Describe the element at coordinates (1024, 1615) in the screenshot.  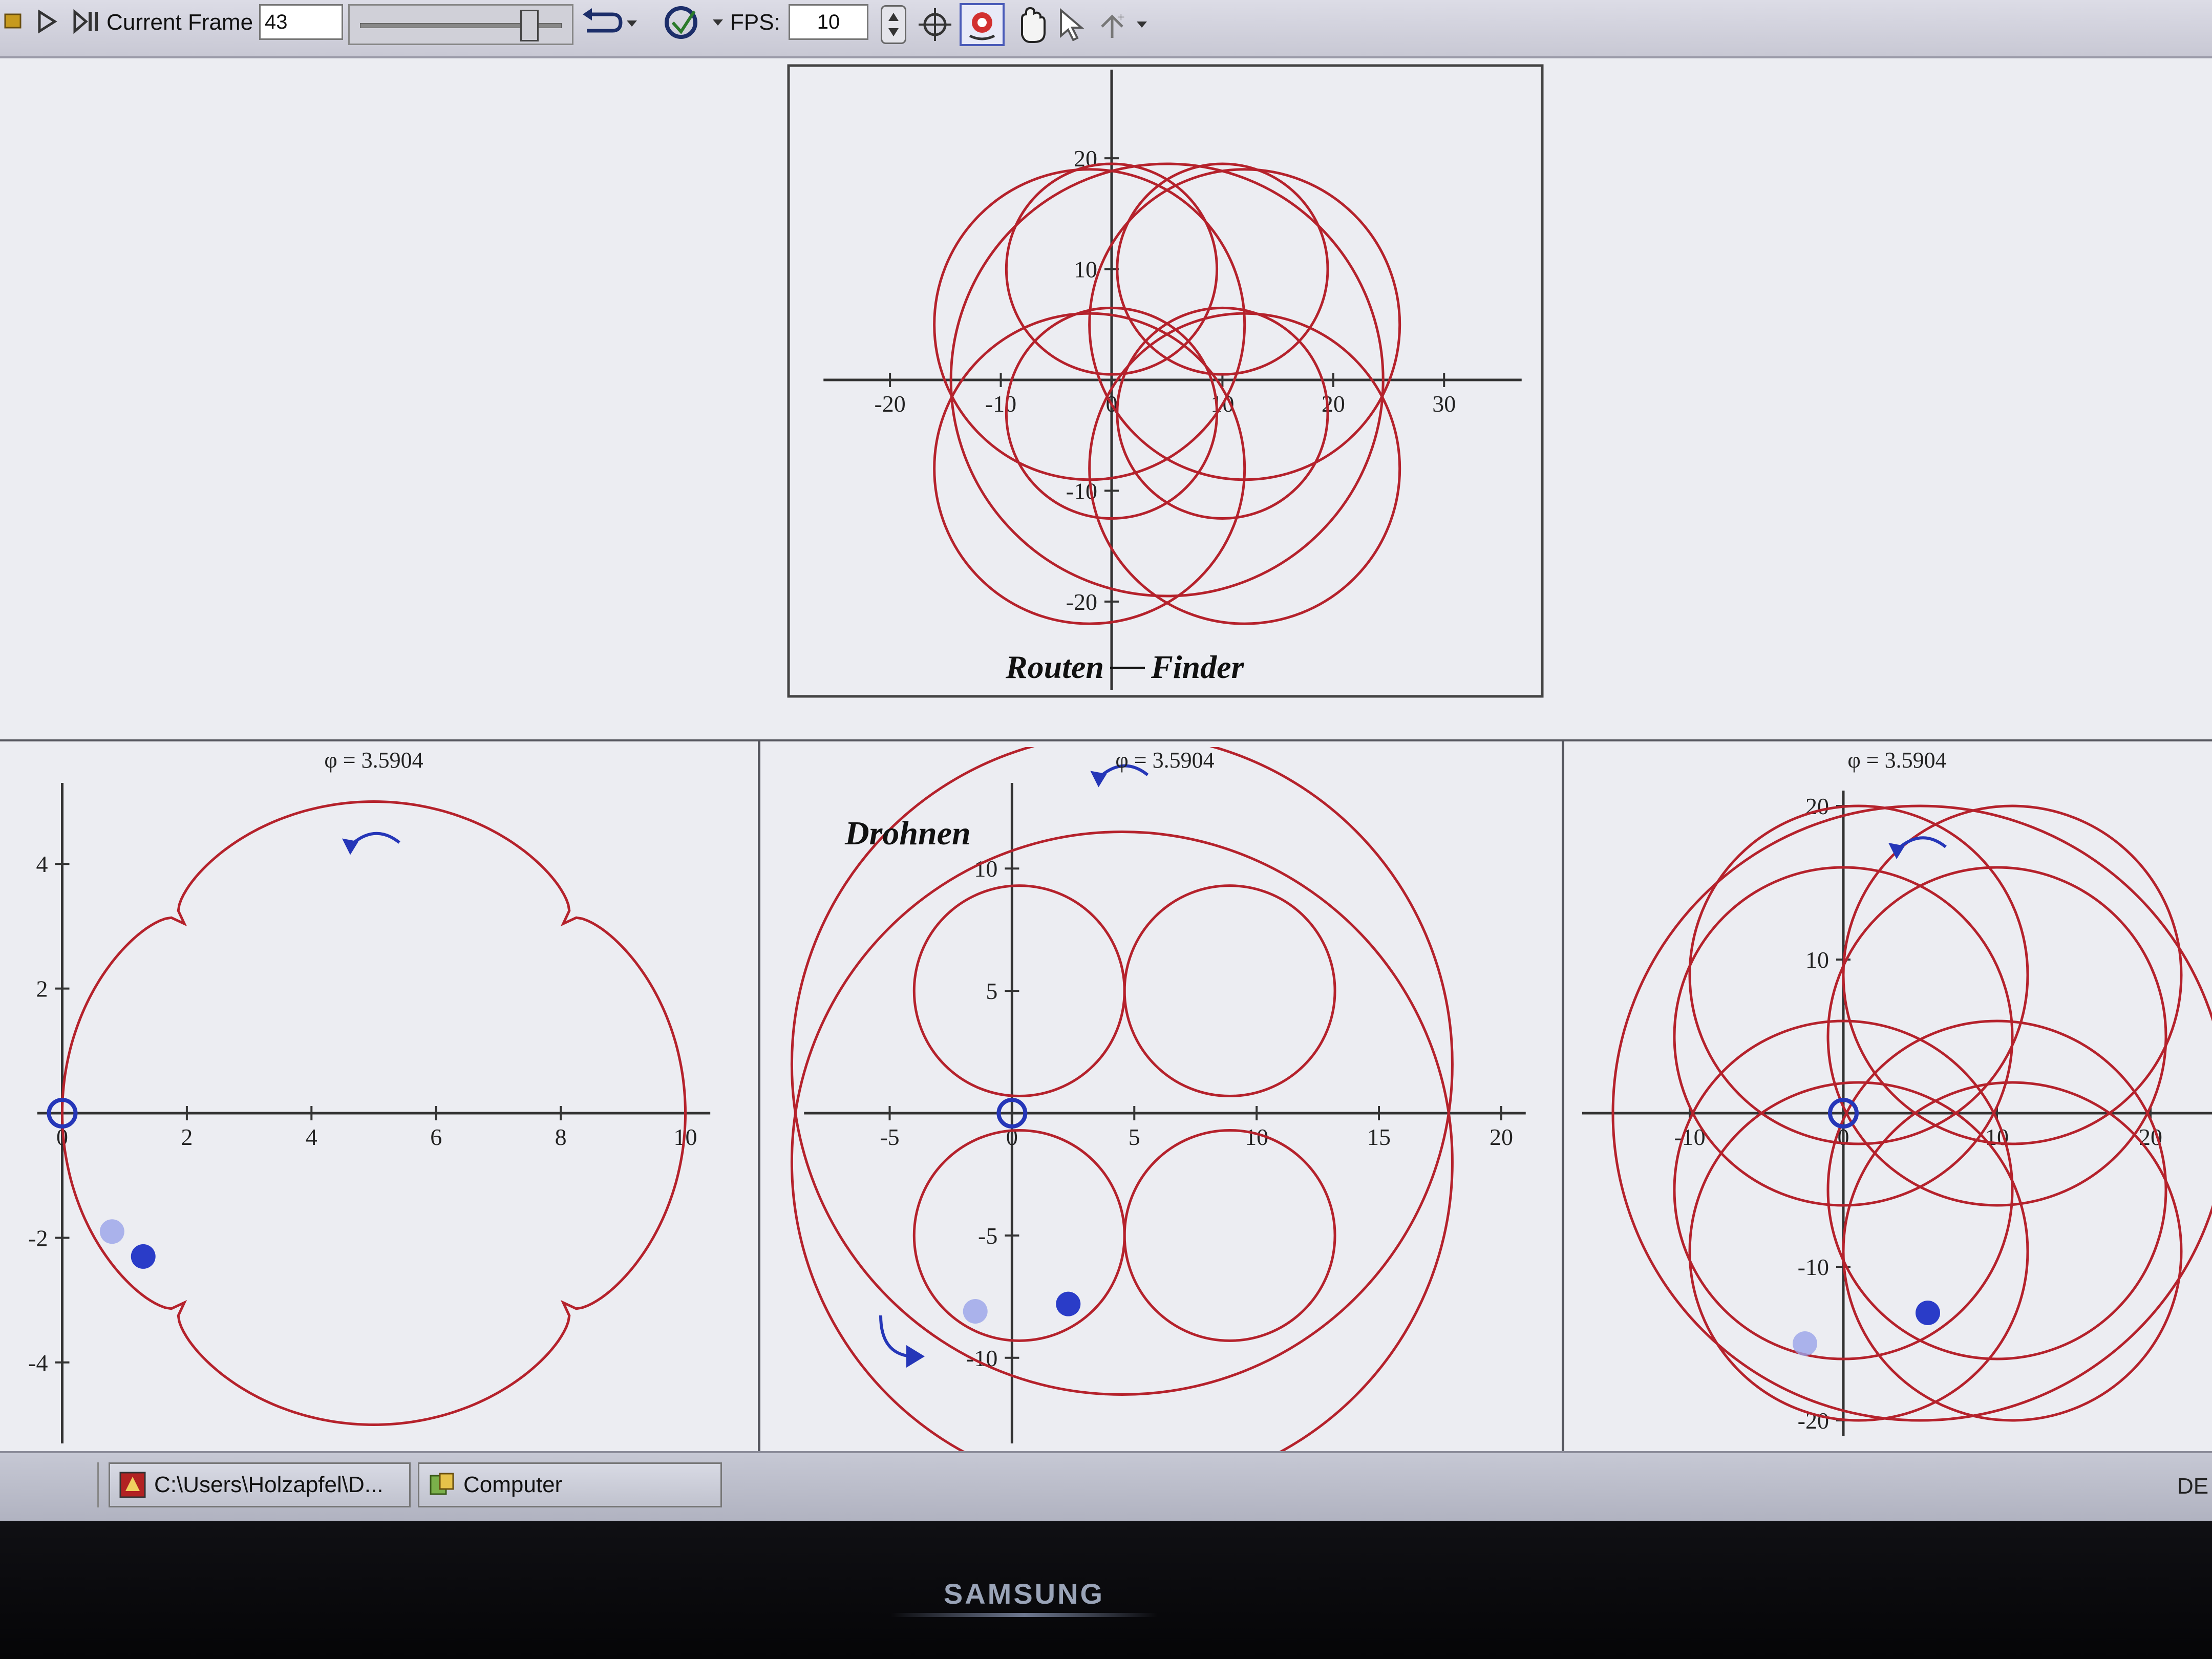
I see `brand-underline` at that location.